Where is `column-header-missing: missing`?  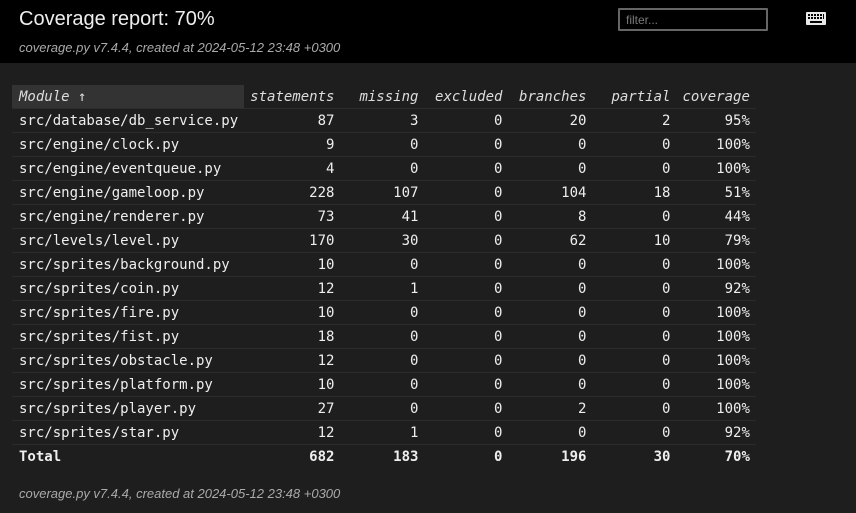
column-header-missing: missing is located at coordinates (382, 97).